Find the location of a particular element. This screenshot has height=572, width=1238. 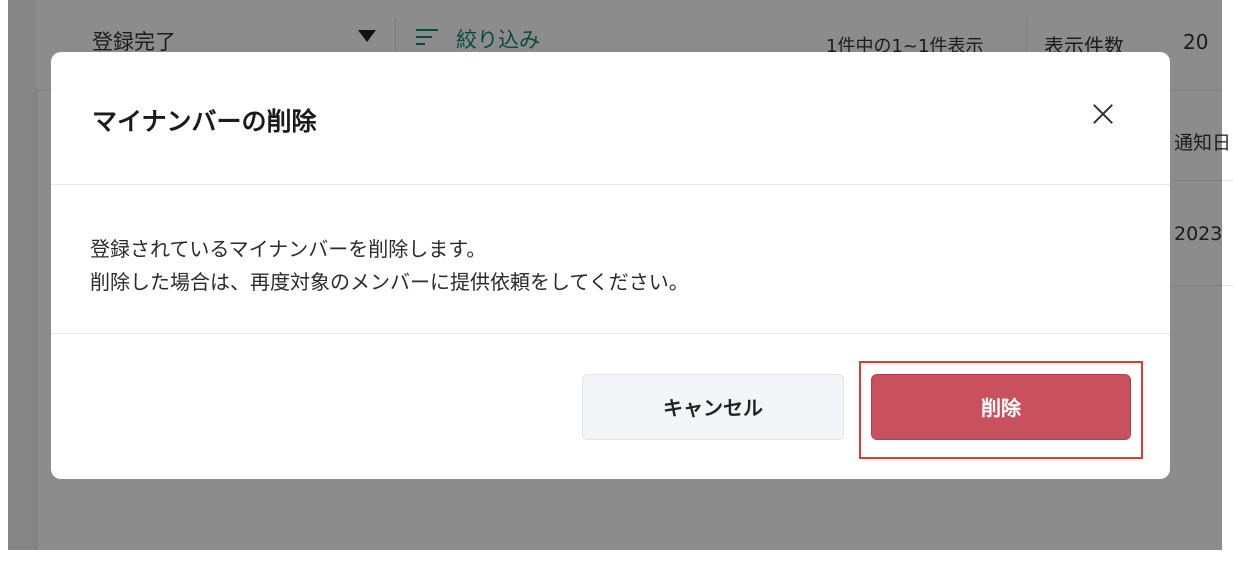

delete-button: 削除 is located at coordinates (1001, 407).